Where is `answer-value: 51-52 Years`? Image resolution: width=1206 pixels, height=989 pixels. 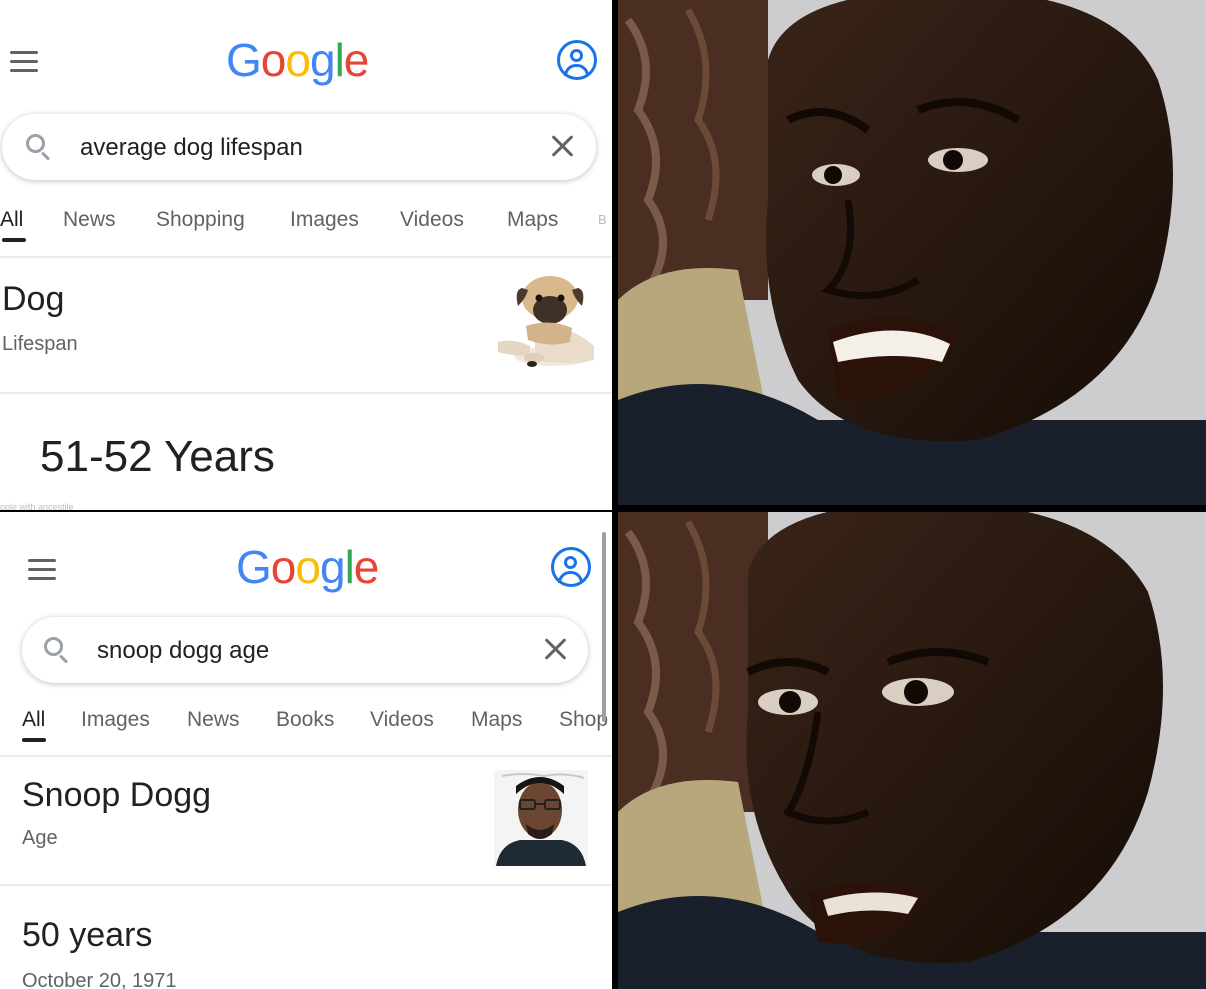
answer-value: 51-52 Years is located at coordinates (157, 456).